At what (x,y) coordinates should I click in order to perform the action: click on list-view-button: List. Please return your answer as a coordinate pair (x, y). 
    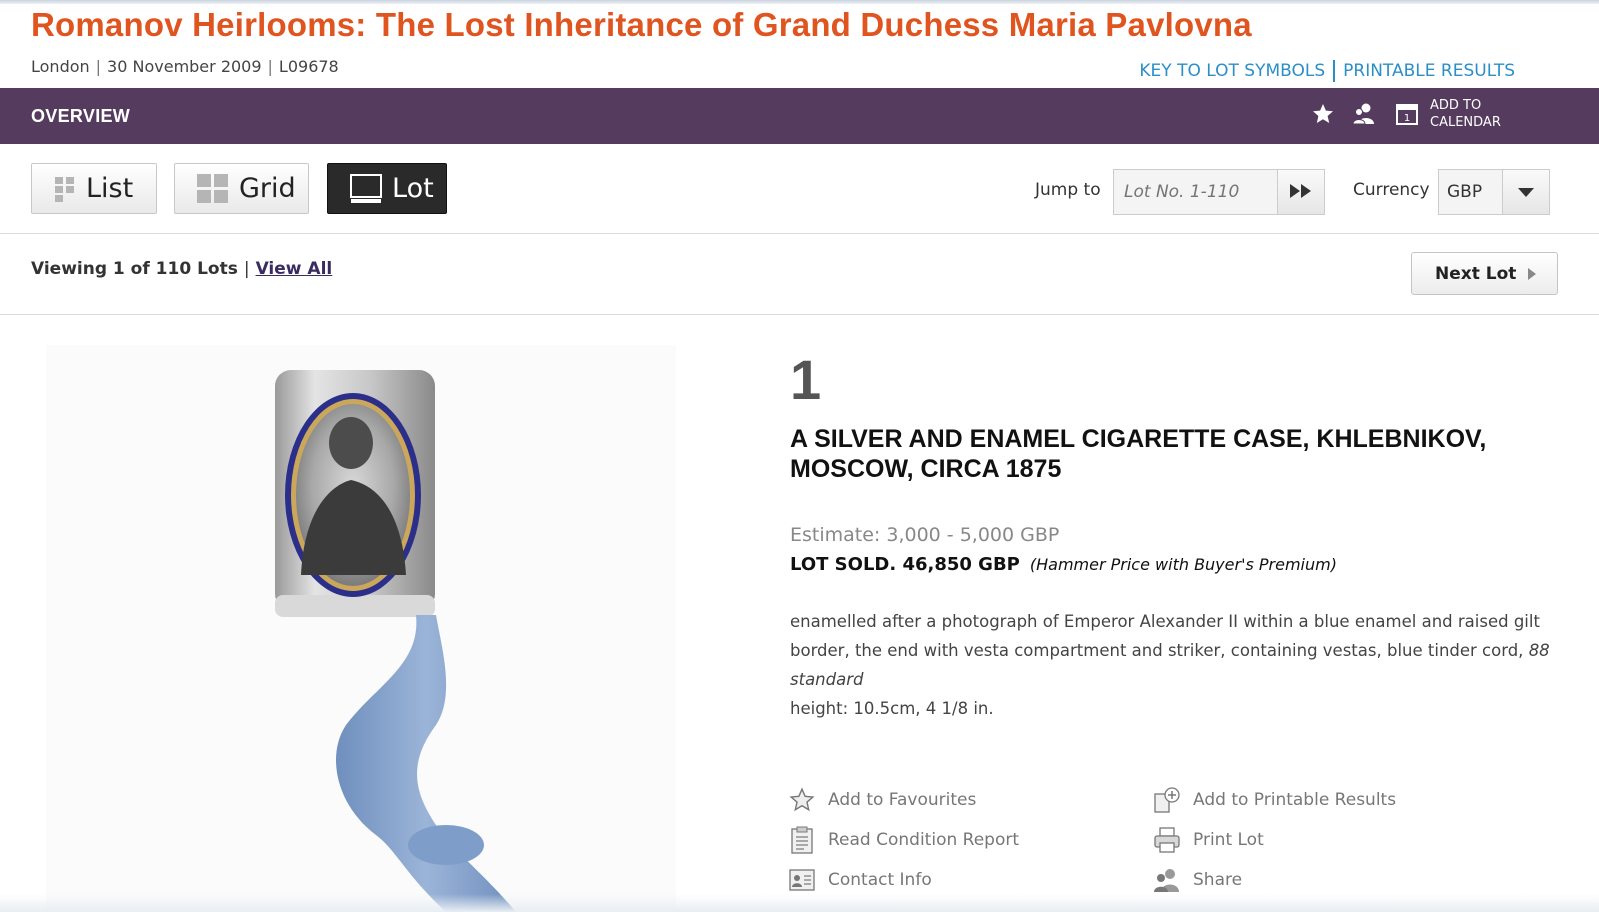
    Looking at the image, I should click on (94, 188).